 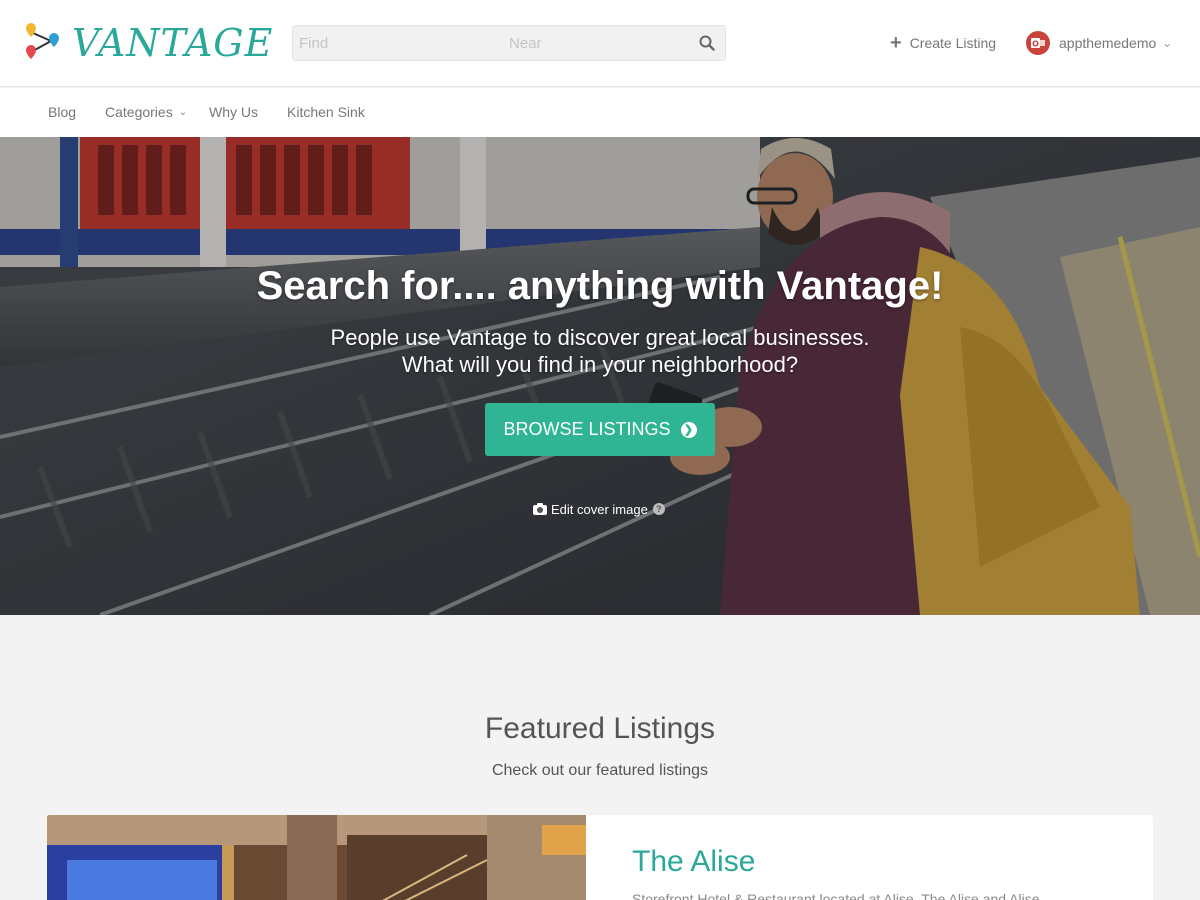 I want to click on nav-item-label: Categories, so click(x=139, y=112).